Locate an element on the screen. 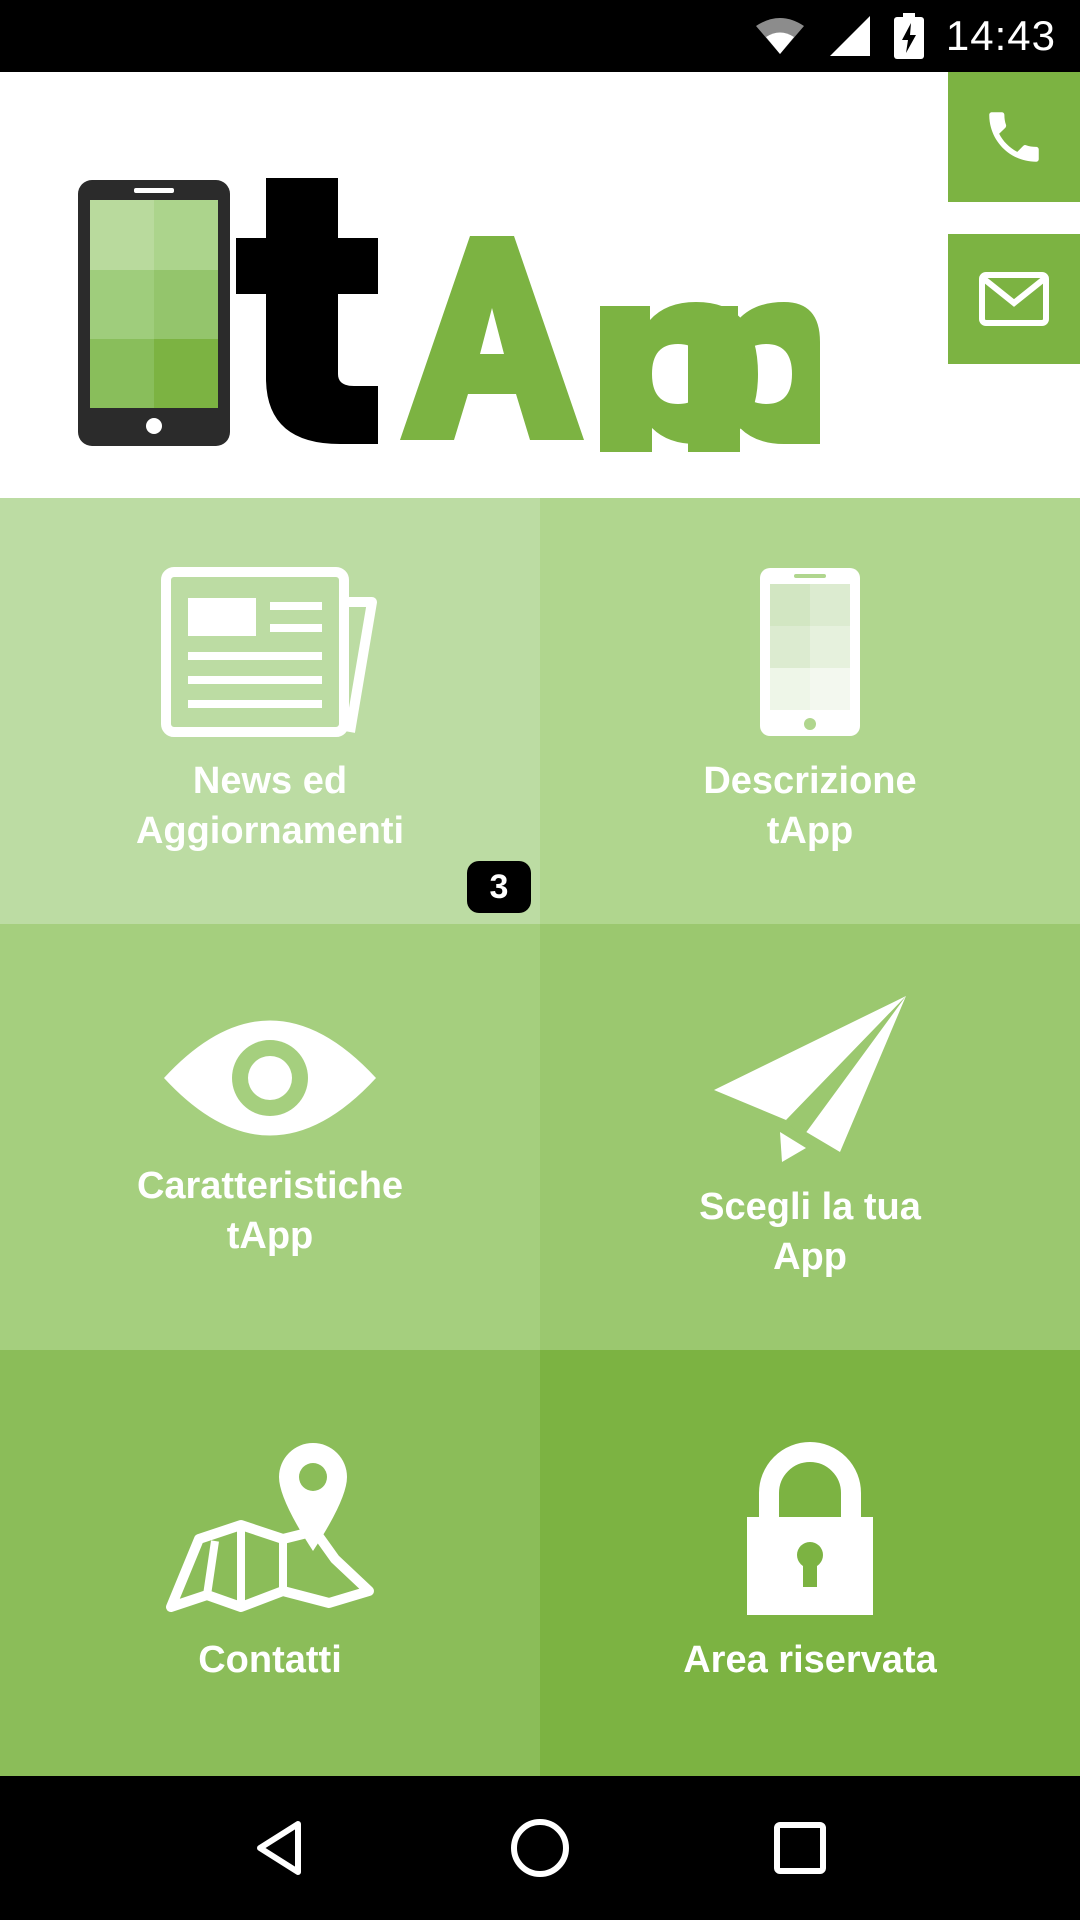 This screenshot has width=1080, height=1920. navigation-bar is located at coordinates (540, 1848).